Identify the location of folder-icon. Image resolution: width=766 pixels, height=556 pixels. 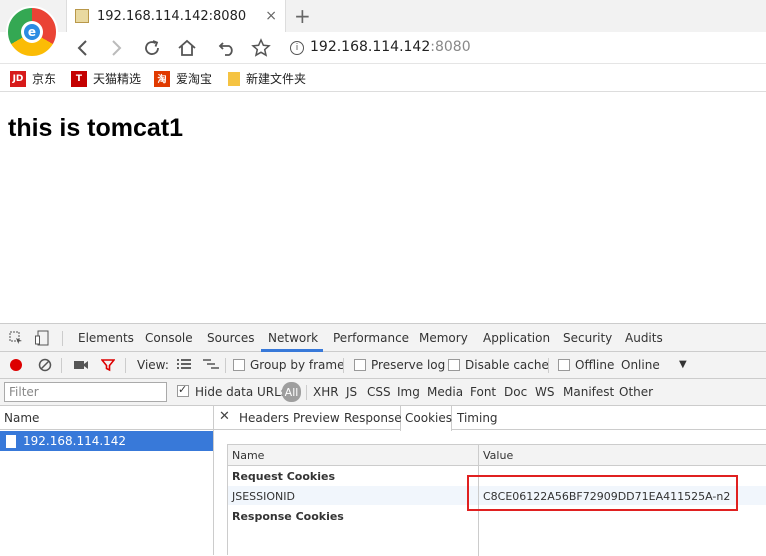
(234, 78).